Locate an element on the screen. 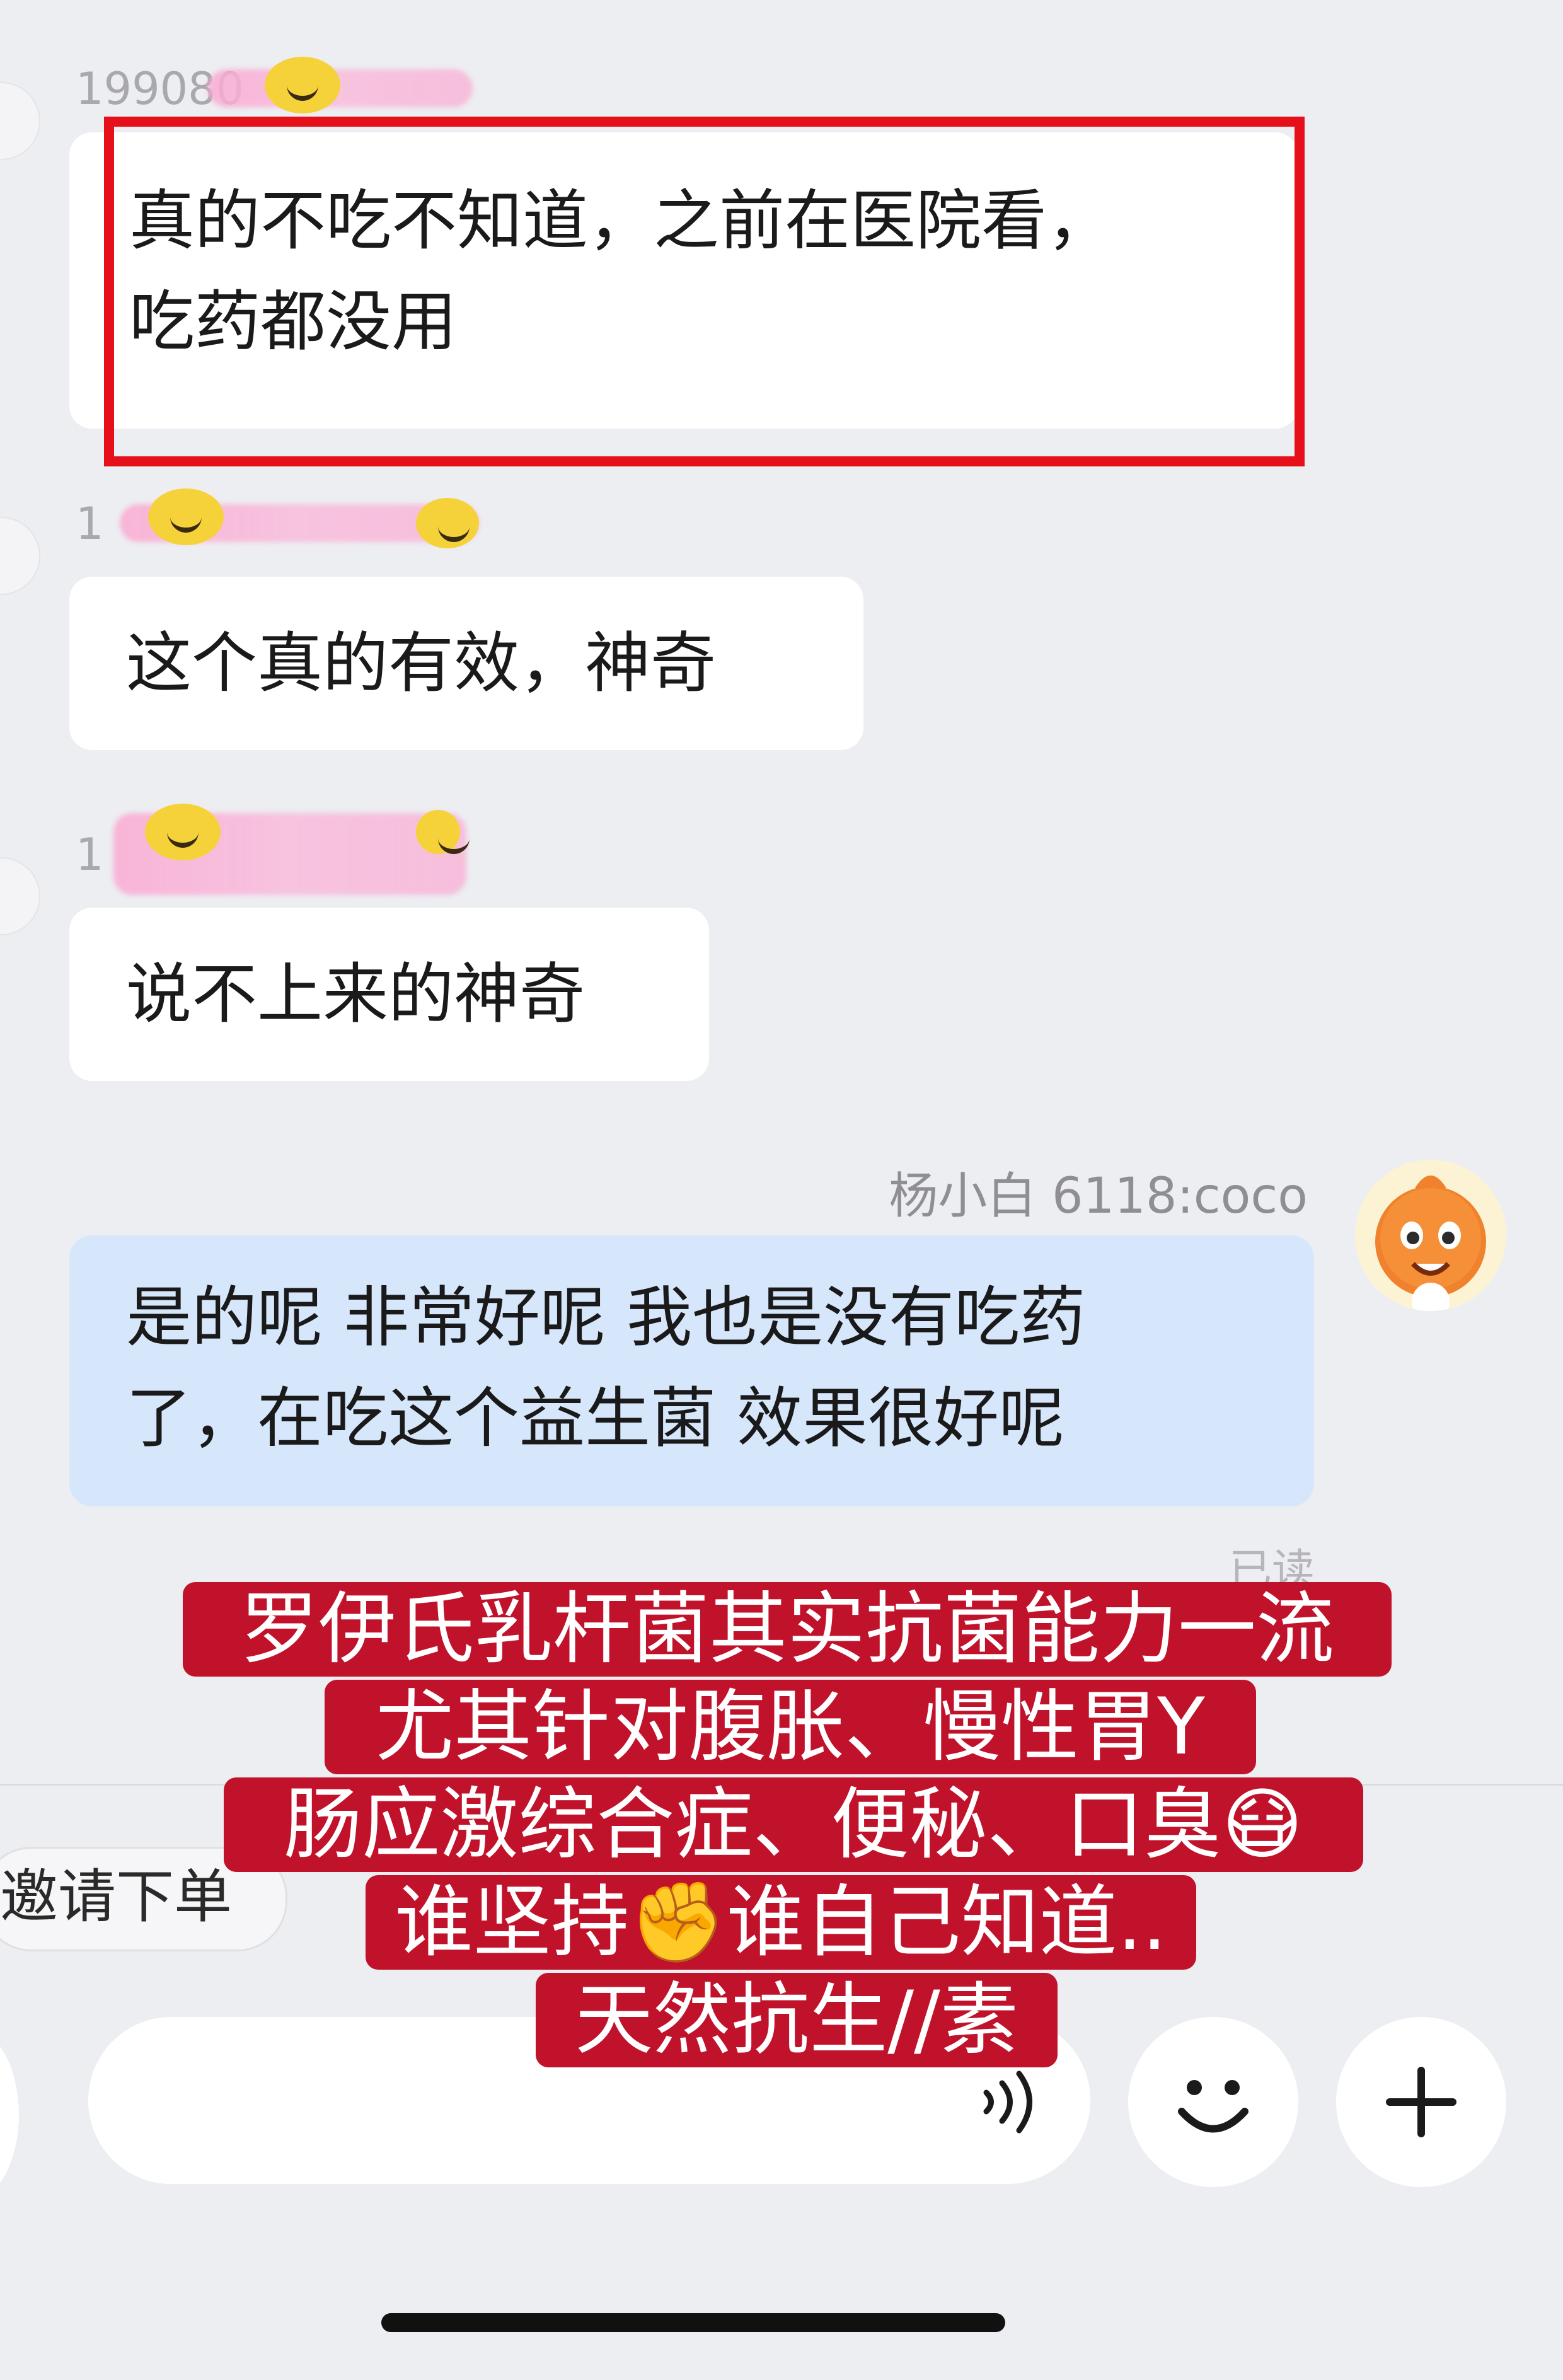  home-indicator is located at coordinates (693, 2322).